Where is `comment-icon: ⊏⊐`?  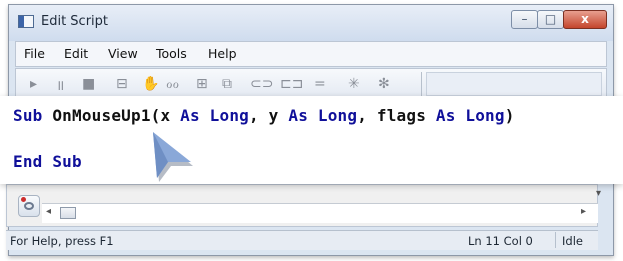
comment-icon: ⊏⊐ is located at coordinates (291, 84).